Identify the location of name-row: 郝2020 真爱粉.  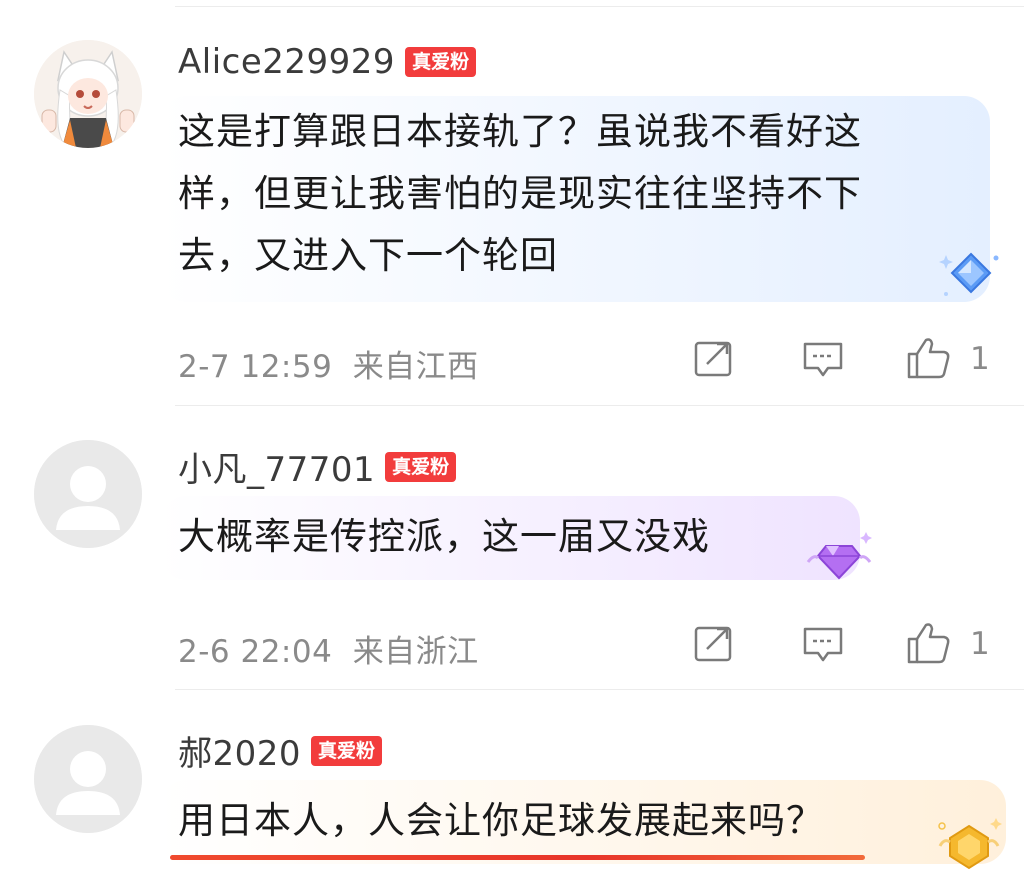
(280, 750).